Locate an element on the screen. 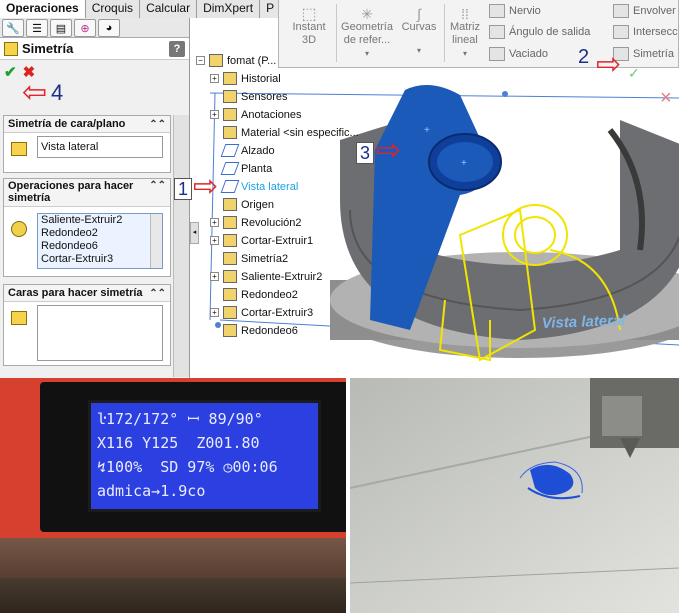  wrap-icon is located at coordinates (621, 11).